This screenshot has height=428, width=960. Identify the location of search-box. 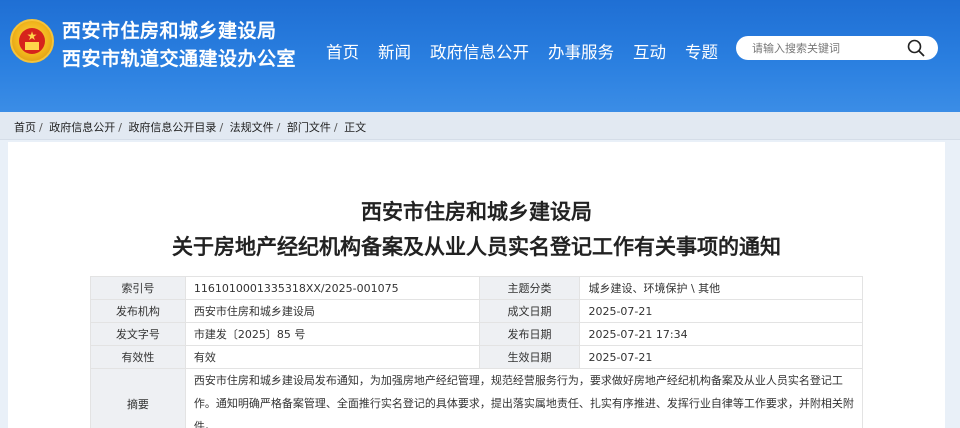
(837, 48).